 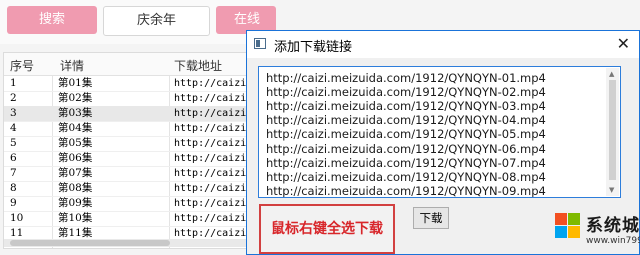 I want to click on horizontal-scrollbar, so click(x=135, y=243).